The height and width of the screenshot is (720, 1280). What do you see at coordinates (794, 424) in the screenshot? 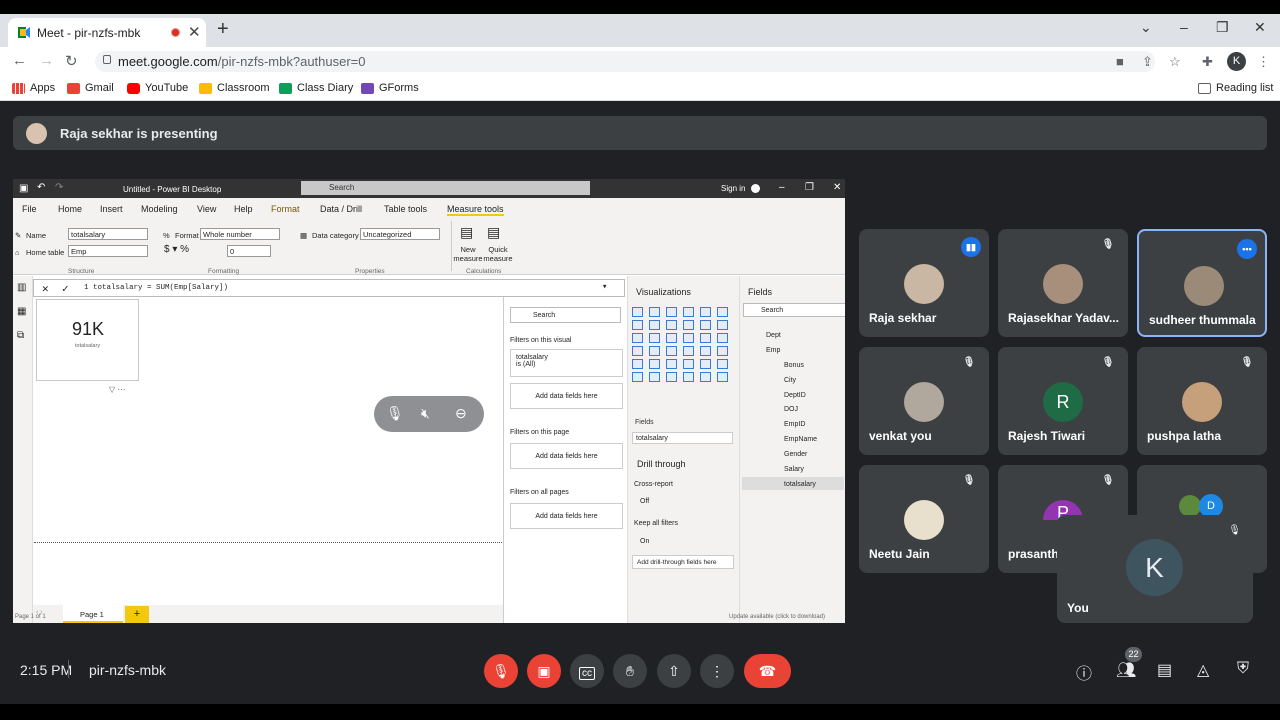
I see `field-empid: EmpID` at bounding box center [794, 424].